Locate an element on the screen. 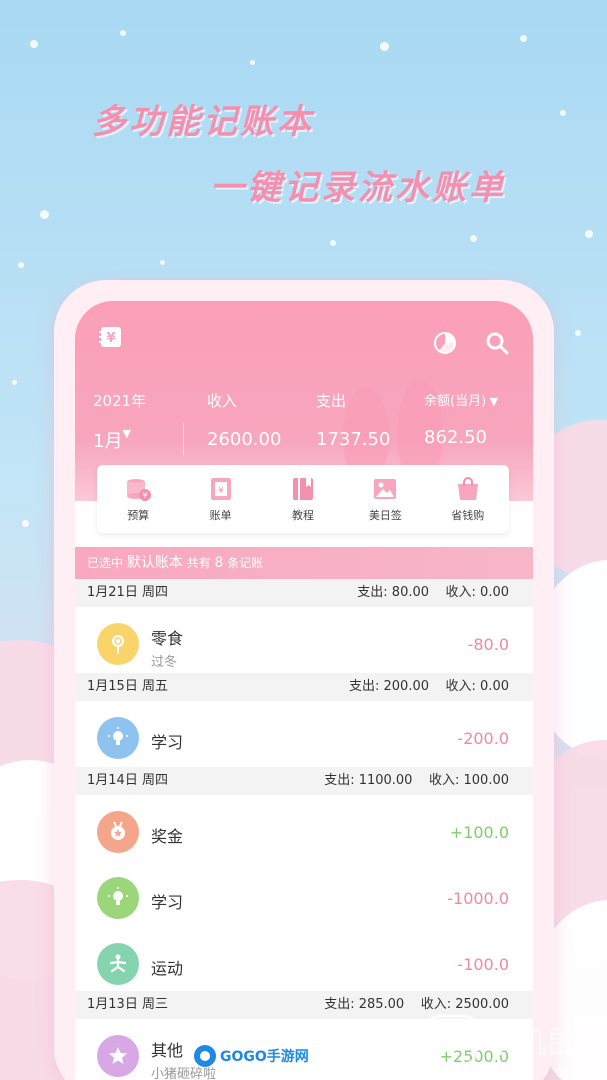 This screenshot has height=1080, width=607. menu-item-bills: ¥ 账单 is located at coordinates (221, 499).